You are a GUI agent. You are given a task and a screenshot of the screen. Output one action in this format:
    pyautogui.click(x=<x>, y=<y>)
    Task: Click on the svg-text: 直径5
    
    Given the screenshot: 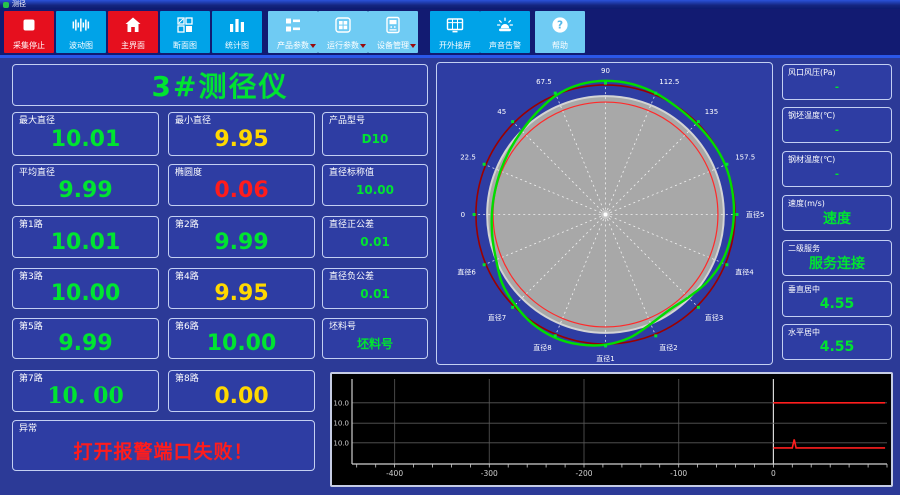 What is the action you would take?
    pyautogui.click(x=755, y=214)
    